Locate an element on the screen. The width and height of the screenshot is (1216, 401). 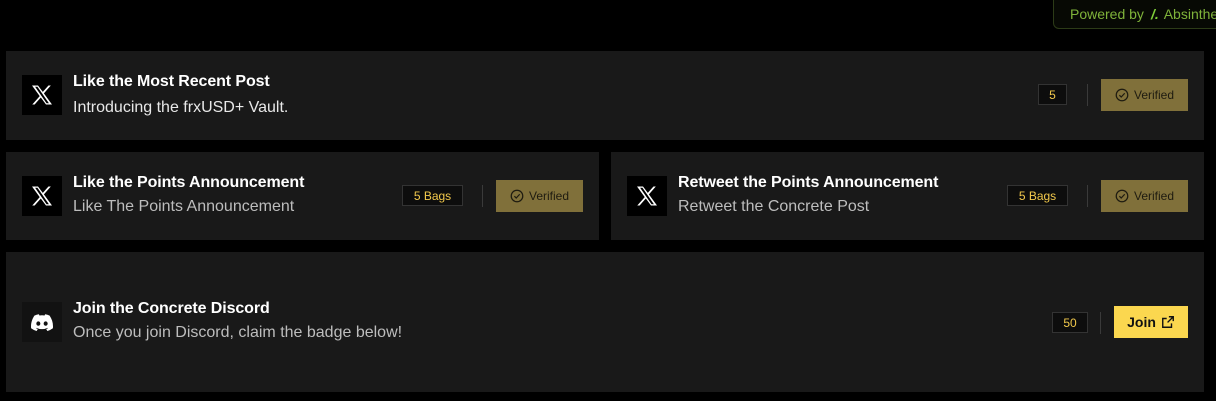
task-subtitle: Like The Points Announcement is located at coordinates (184, 206).